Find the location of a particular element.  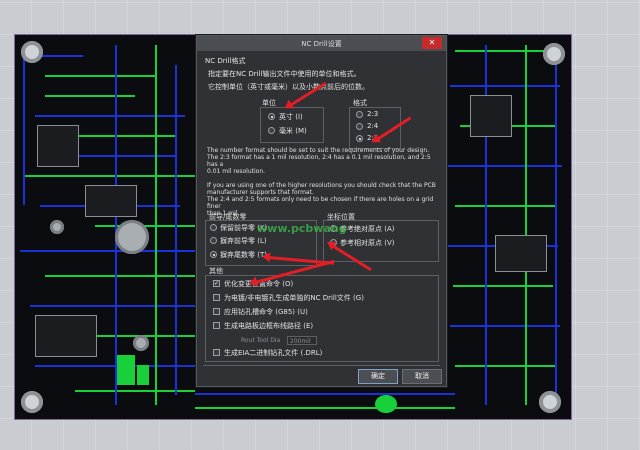

note-line: 0.01 mil resolution. is located at coordinates (236, 171).